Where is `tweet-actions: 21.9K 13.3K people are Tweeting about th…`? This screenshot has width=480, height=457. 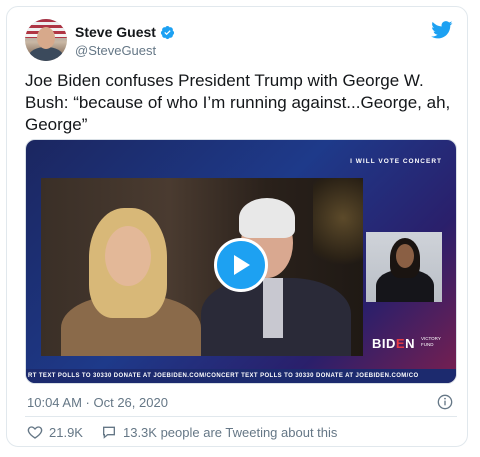
tweet-actions: 21.9K 13.3K people are Tweeting about th… is located at coordinates (191, 432).